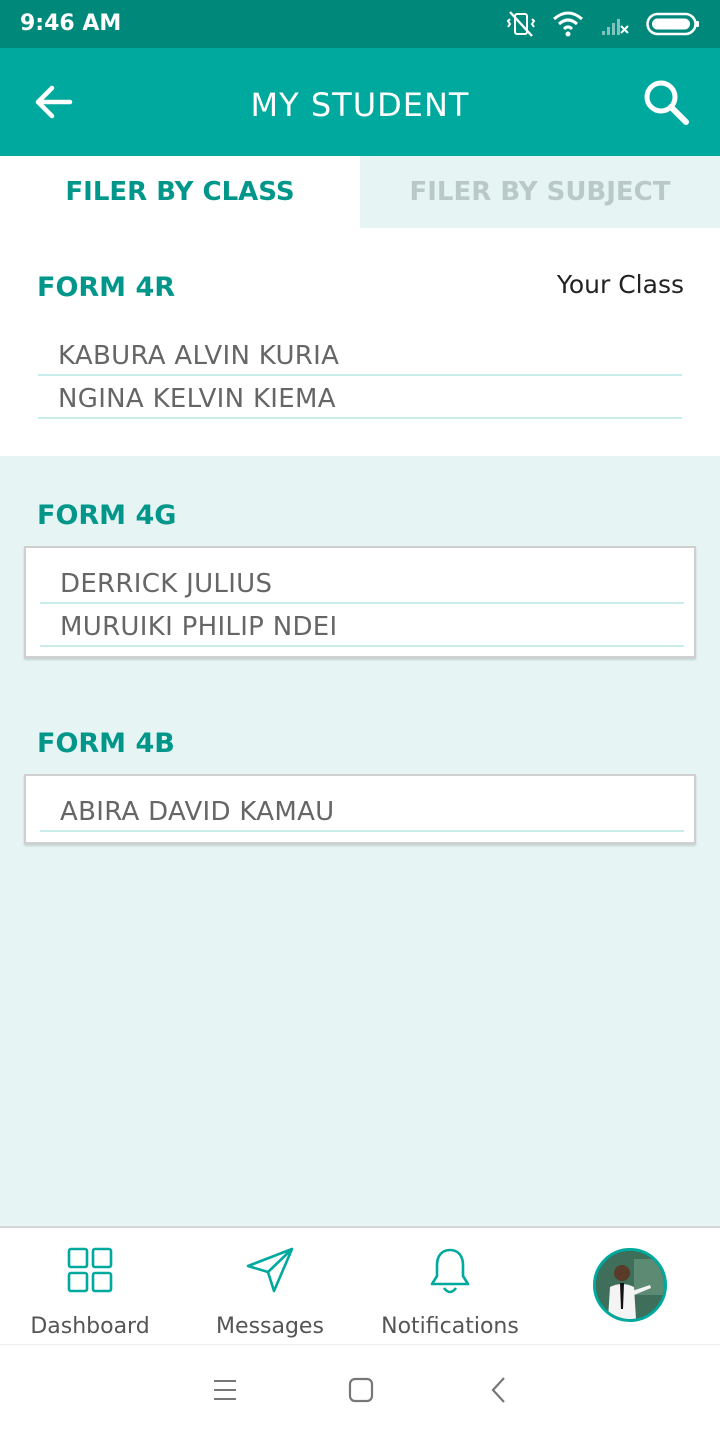 The image size is (720, 1440). What do you see at coordinates (71, 23) in the screenshot?
I see `status-time: 9:46 AM` at bounding box center [71, 23].